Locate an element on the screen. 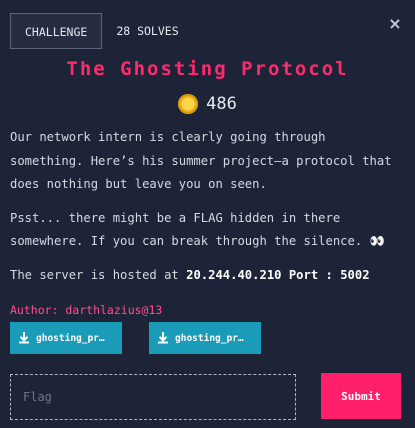 Image resolution: width=415 pixels, height=428 pixels. points-value: 486 is located at coordinates (221, 104).